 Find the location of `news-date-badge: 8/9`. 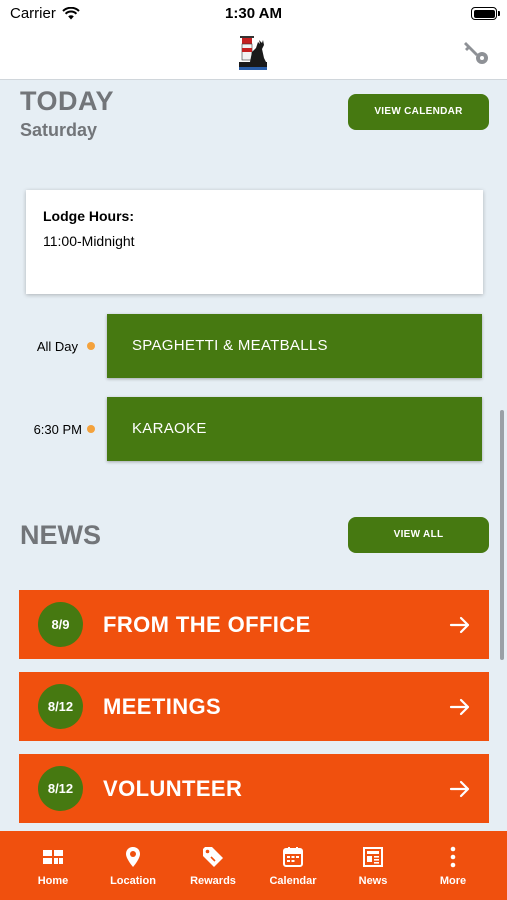

news-date-badge: 8/9 is located at coordinates (60, 624).